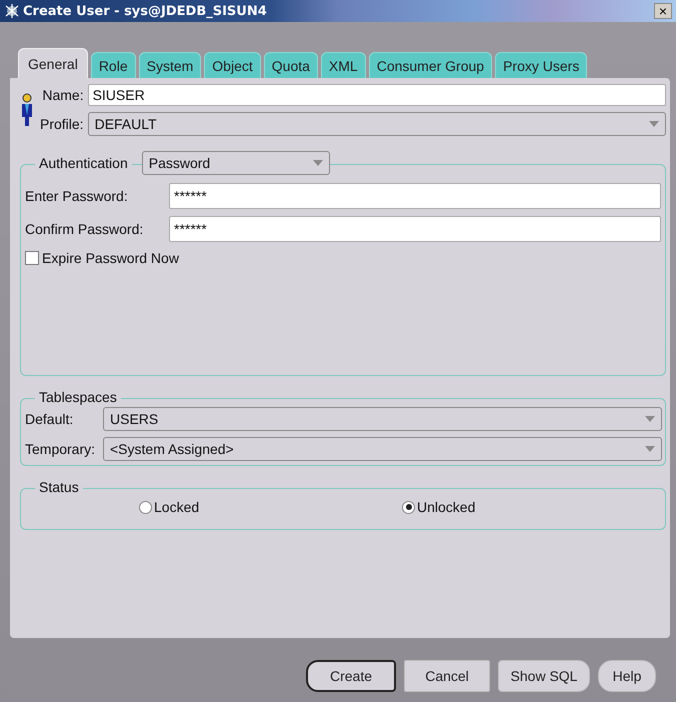 Image resolution: width=676 pixels, height=702 pixels. I want to click on checkbox-label: Expire Password Now, so click(110, 258).